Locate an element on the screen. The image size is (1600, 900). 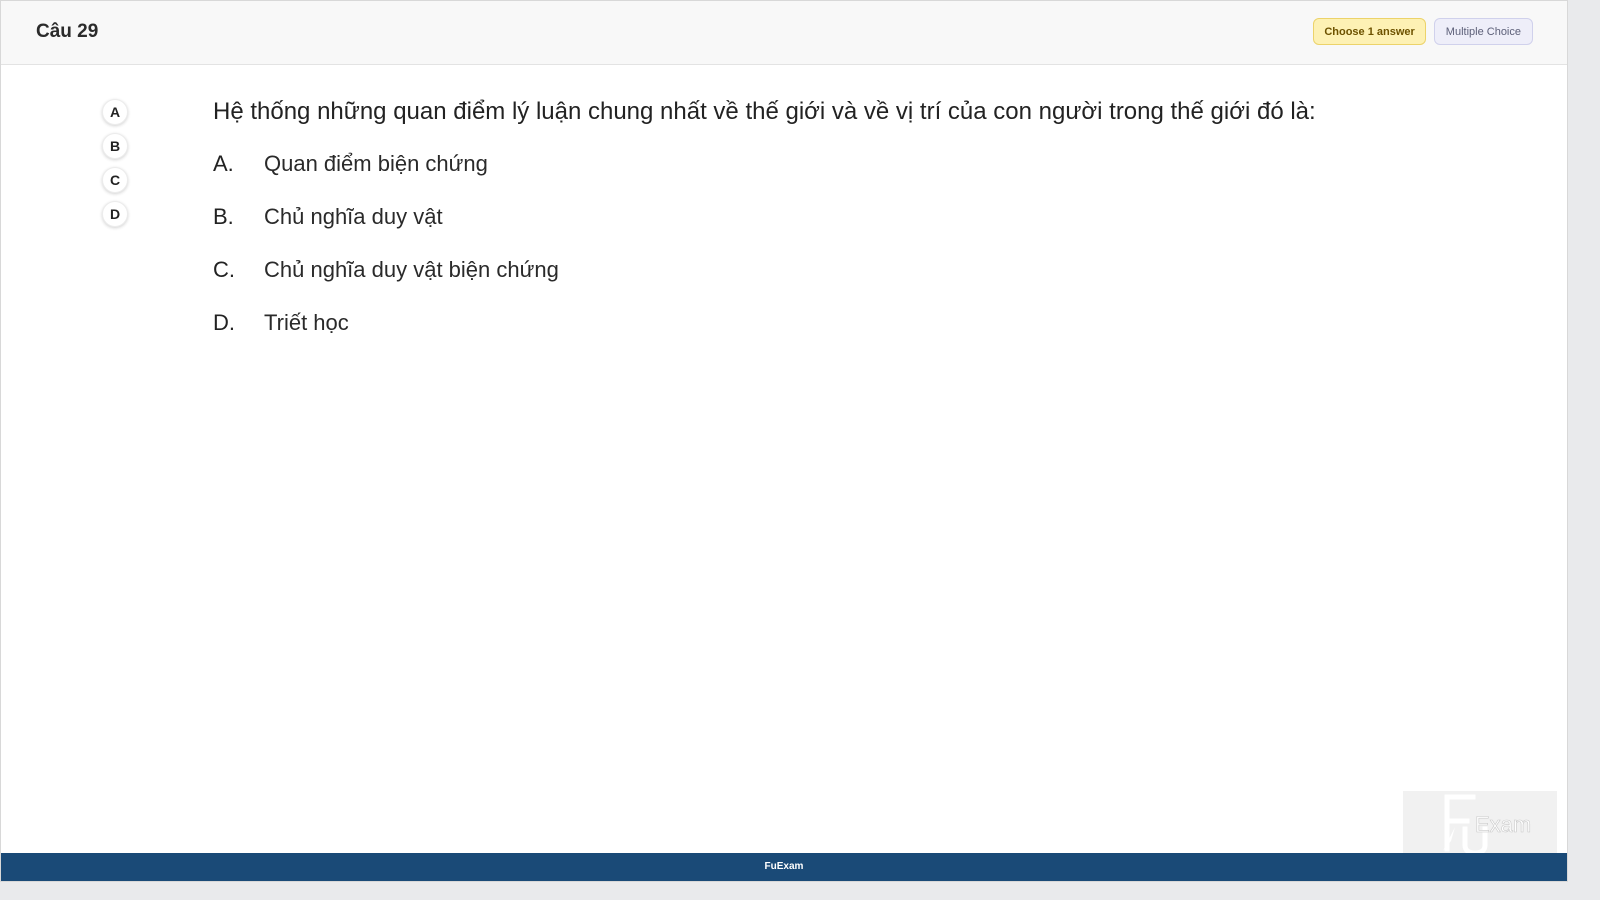
choose-answer-badge: Choose 1 answer is located at coordinates (1369, 31).